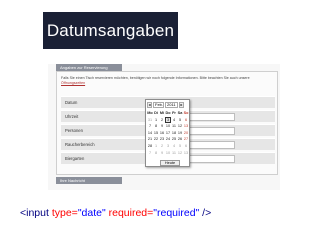 Image resolution: width=320 pixels, height=240 pixels. I want to click on next-month-button: ▸, so click(181, 104).